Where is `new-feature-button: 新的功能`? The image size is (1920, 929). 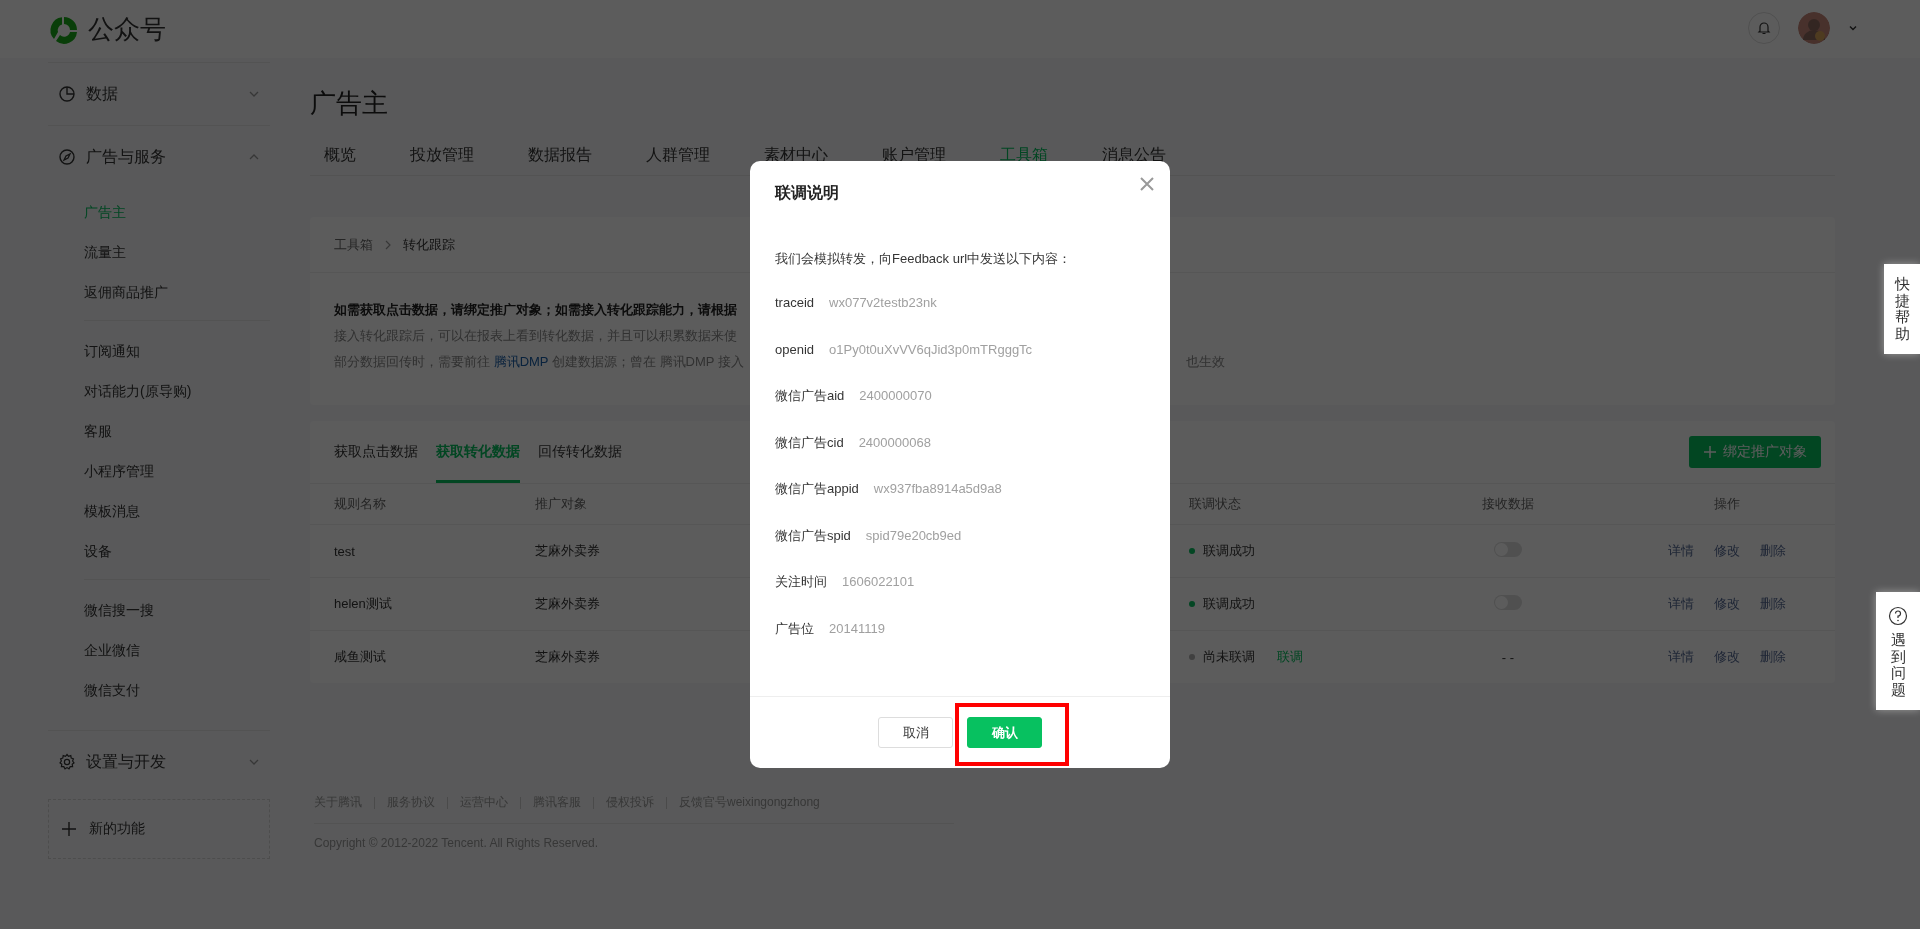 new-feature-button: 新的功能 is located at coordinates (159, 829).